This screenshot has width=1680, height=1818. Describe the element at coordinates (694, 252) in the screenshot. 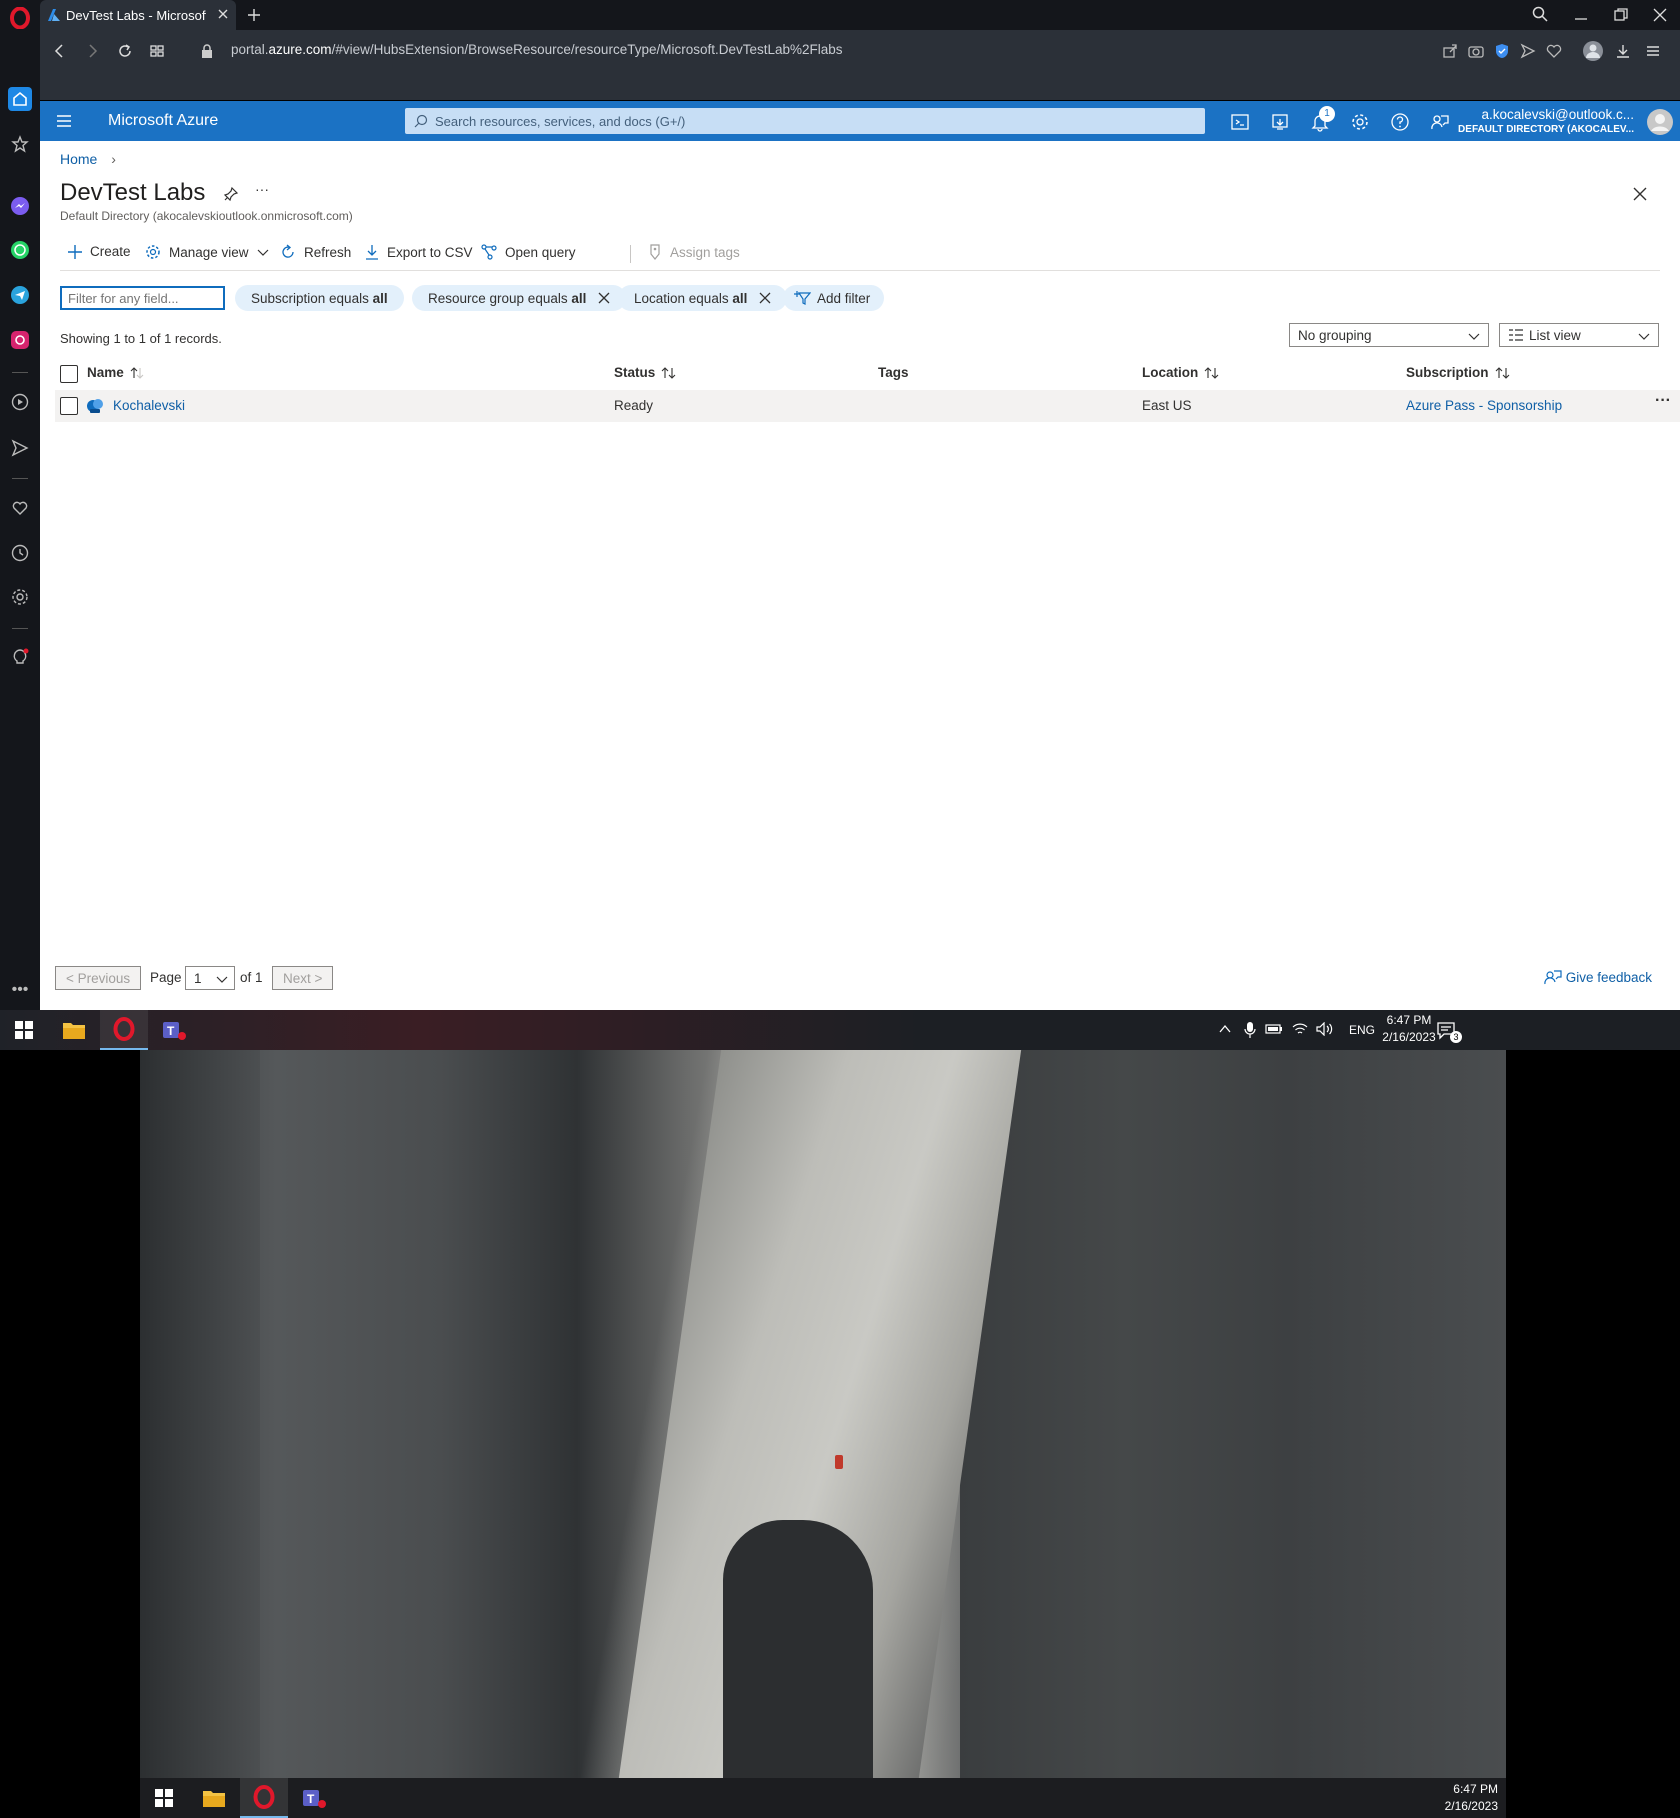

I see `assign-tags-button: Assign tags` at that location.